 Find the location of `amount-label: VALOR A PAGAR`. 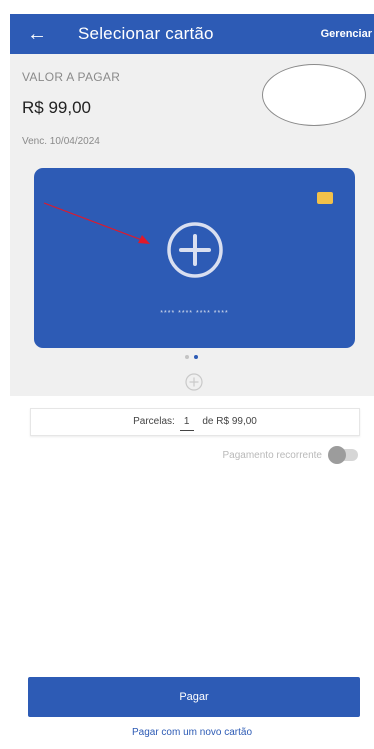

amount-label: VALOR A PAGAR is located at coordinates (71, 77).